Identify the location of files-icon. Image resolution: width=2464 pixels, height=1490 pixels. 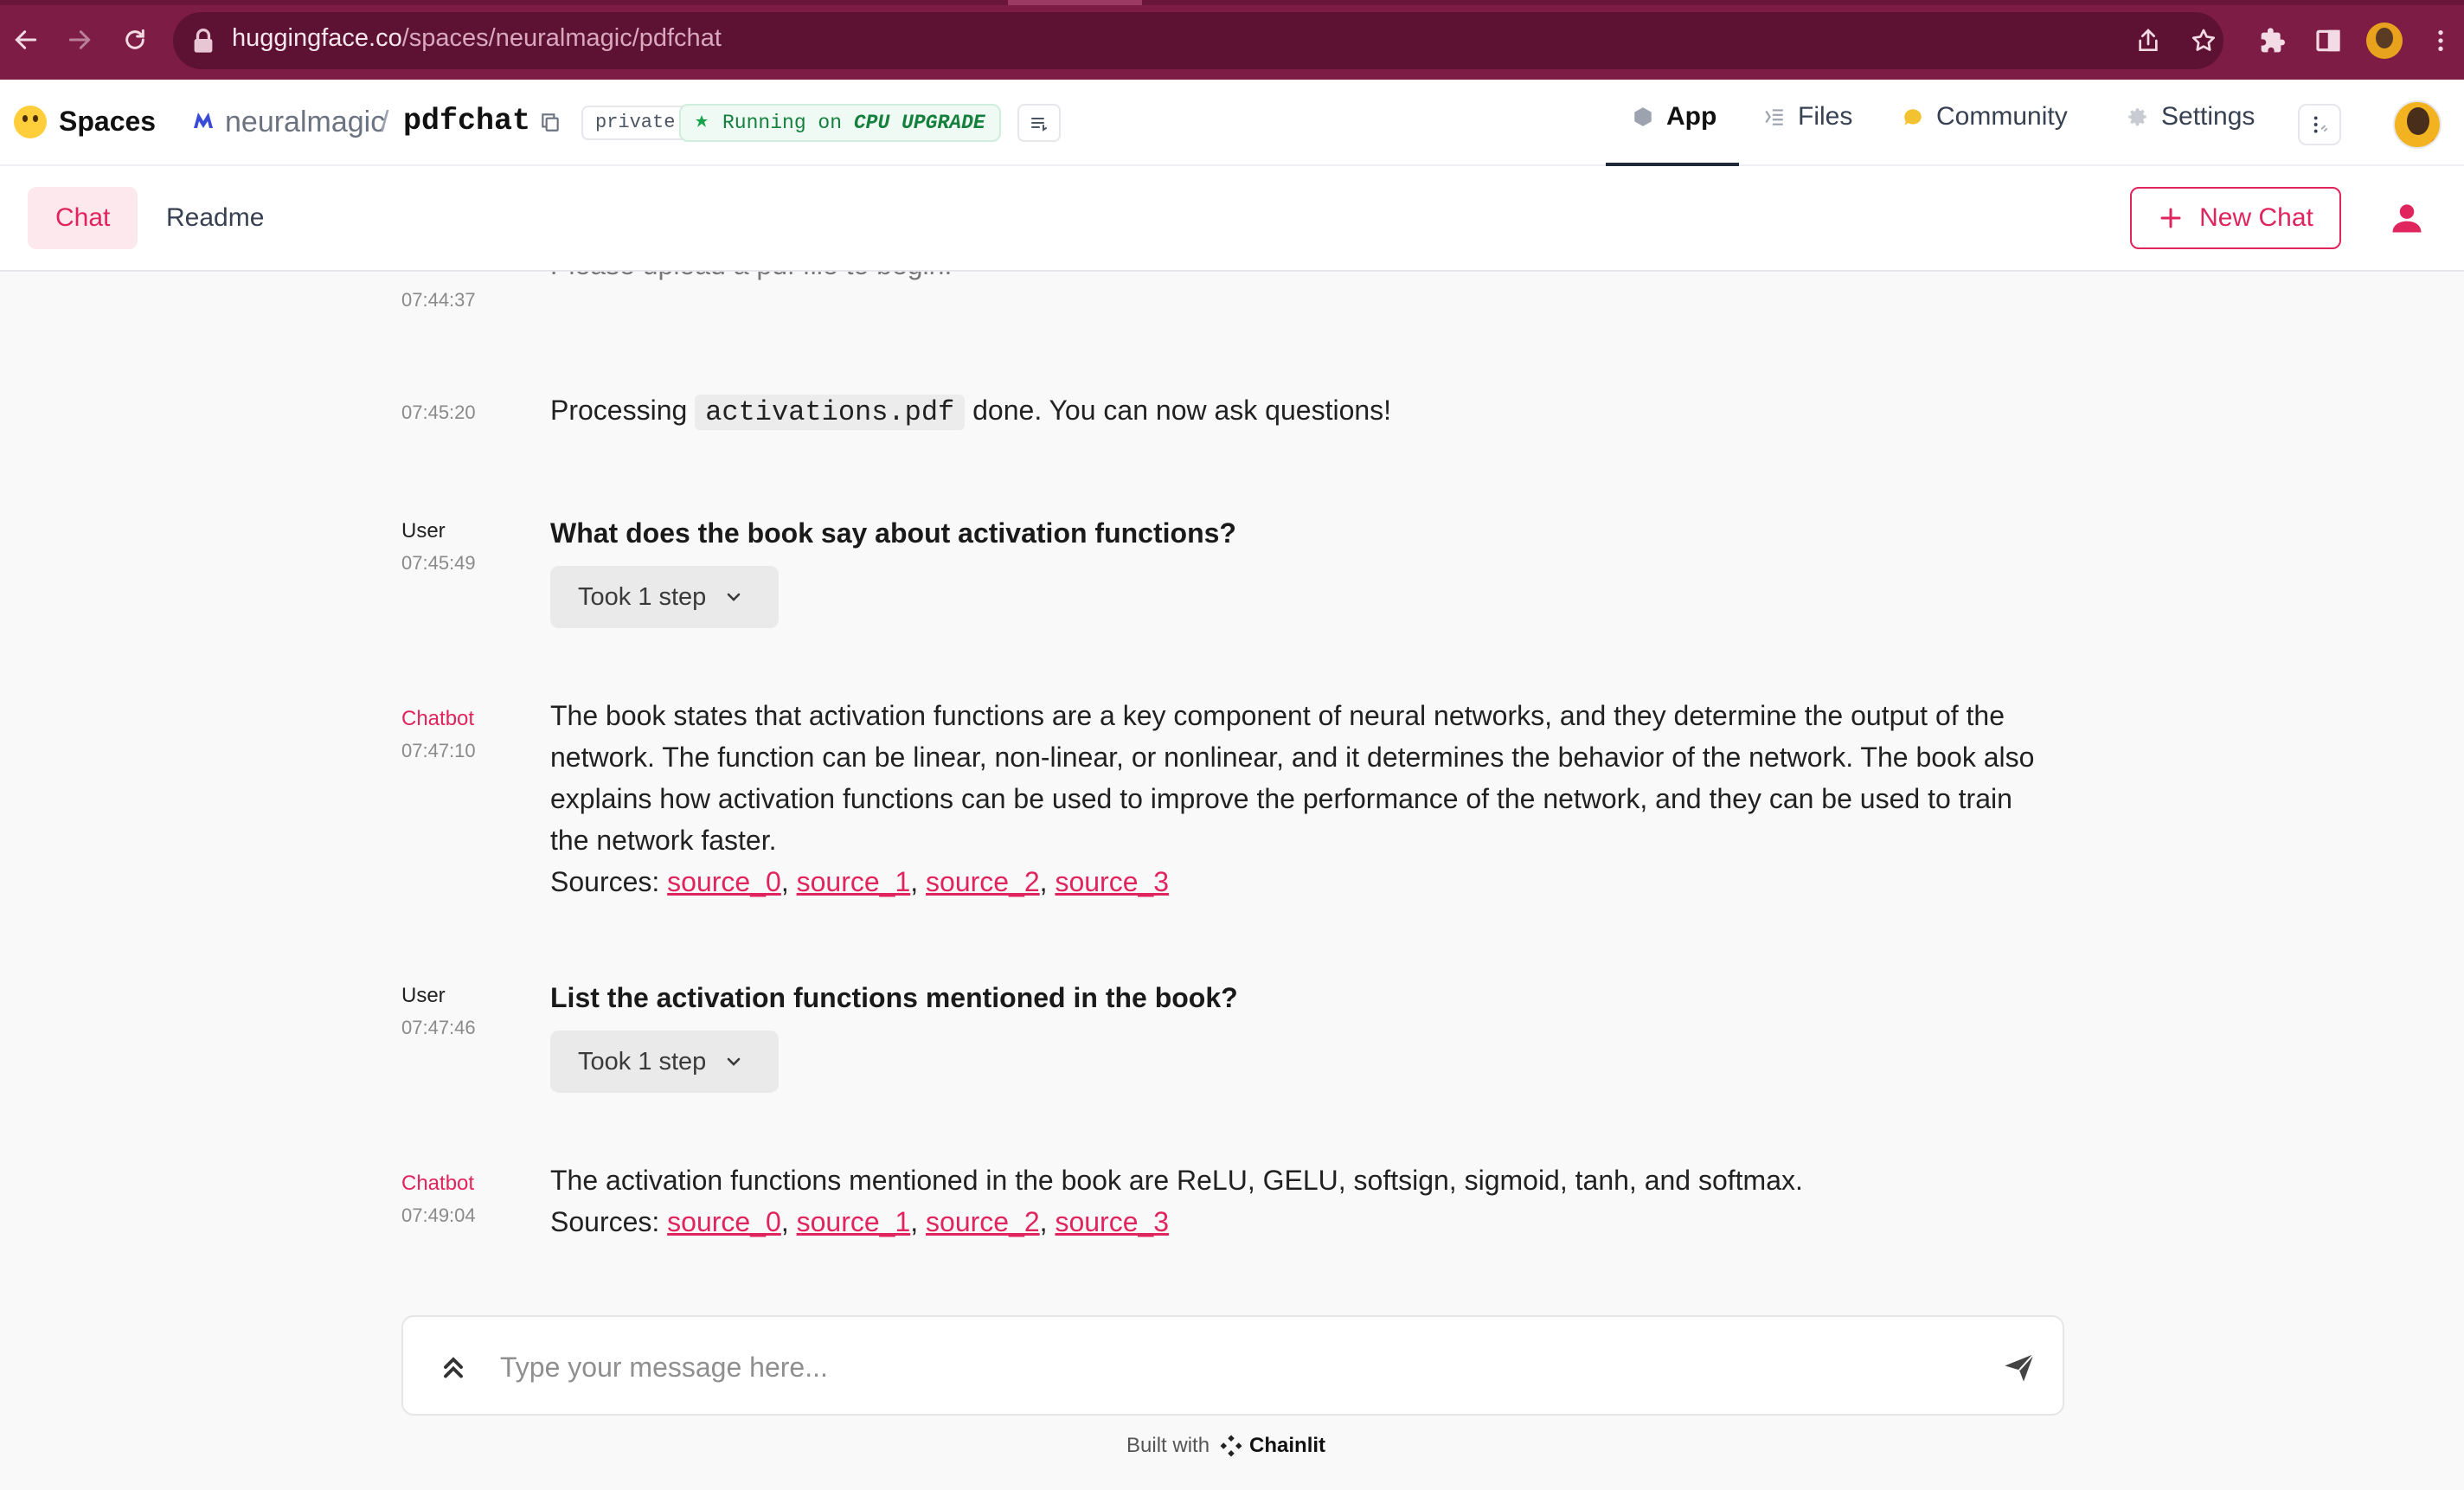
(1774, 117).